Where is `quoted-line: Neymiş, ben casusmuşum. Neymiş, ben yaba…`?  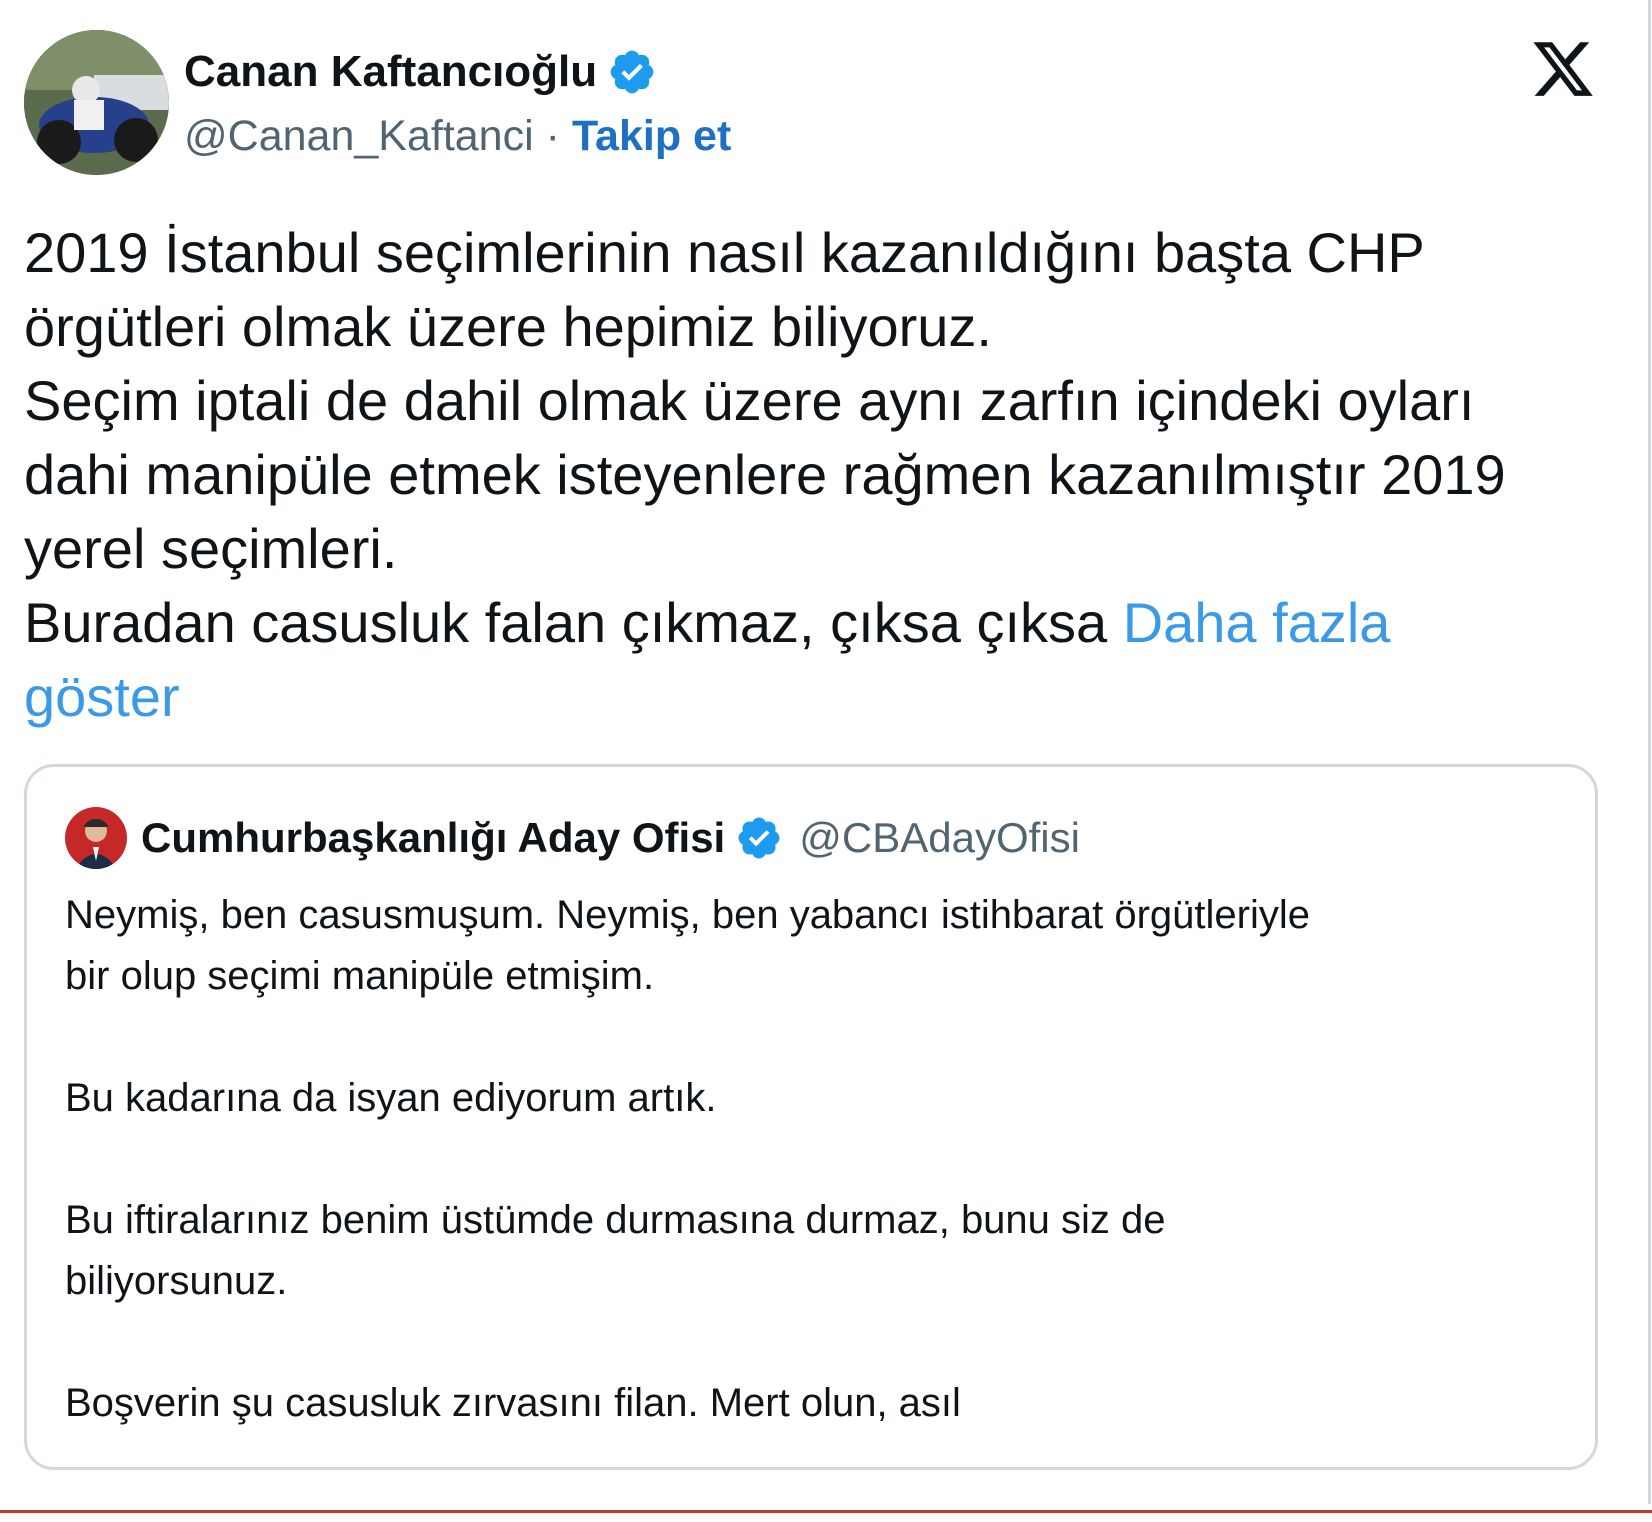 quoted-line: Neymiş, ben casusmuşum. Neymiş, ben yaba… is located at coordinates (687, 915).